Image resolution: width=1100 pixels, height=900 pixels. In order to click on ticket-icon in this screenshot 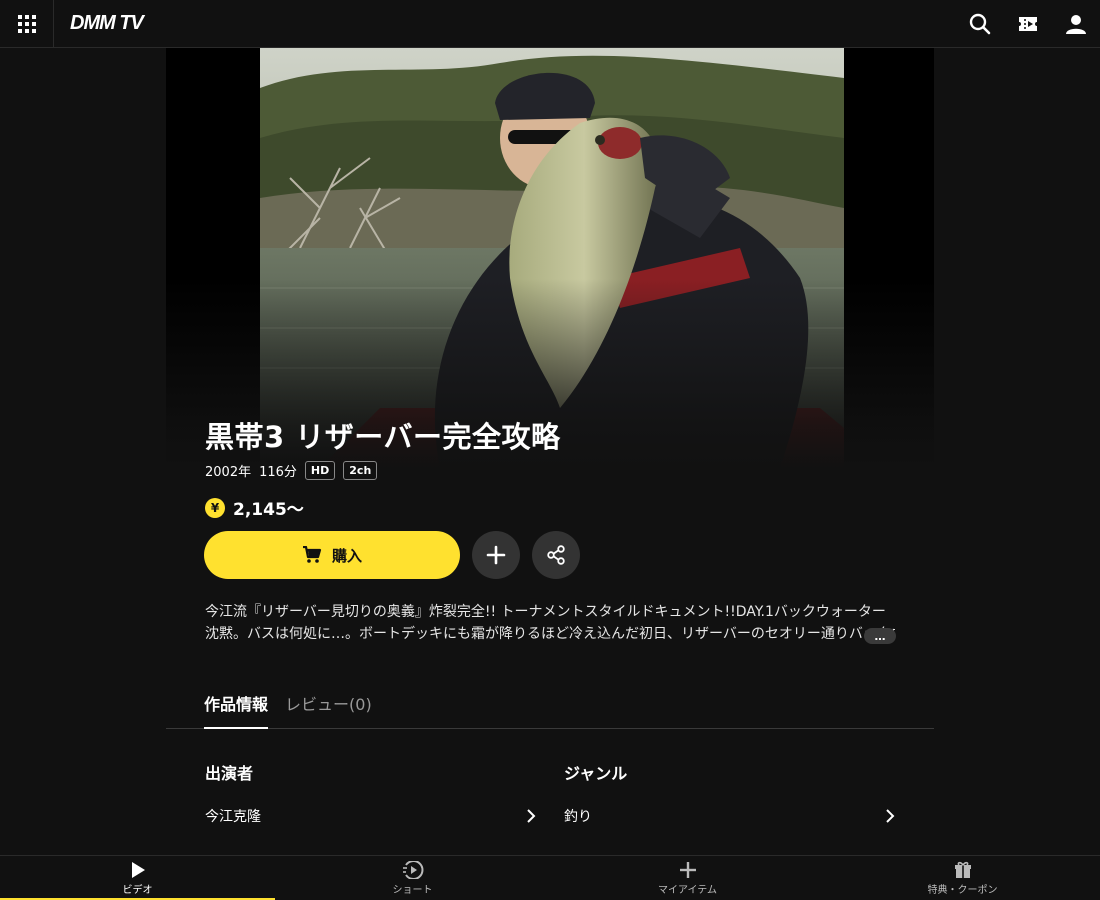, I will do `click(1028, 23)`.